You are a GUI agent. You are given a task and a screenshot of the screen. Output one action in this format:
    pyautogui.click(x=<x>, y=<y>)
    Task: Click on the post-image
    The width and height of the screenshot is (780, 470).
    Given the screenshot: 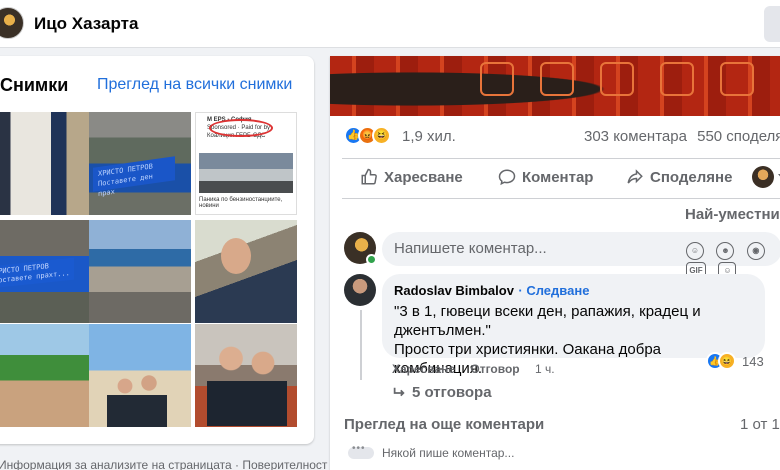 What is the action you would take?
    pyautogui.click(x=555, y=86)
    